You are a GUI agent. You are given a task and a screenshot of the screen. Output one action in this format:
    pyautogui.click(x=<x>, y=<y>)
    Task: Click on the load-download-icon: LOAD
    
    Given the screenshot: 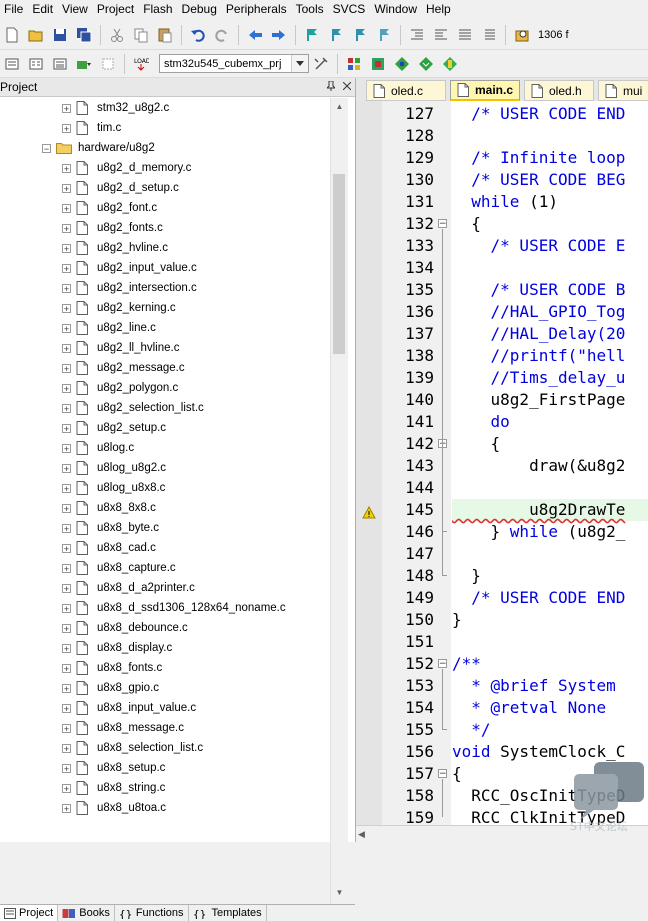 What is the action you would take?
    pyautogui.click(x=141, y=64)
    